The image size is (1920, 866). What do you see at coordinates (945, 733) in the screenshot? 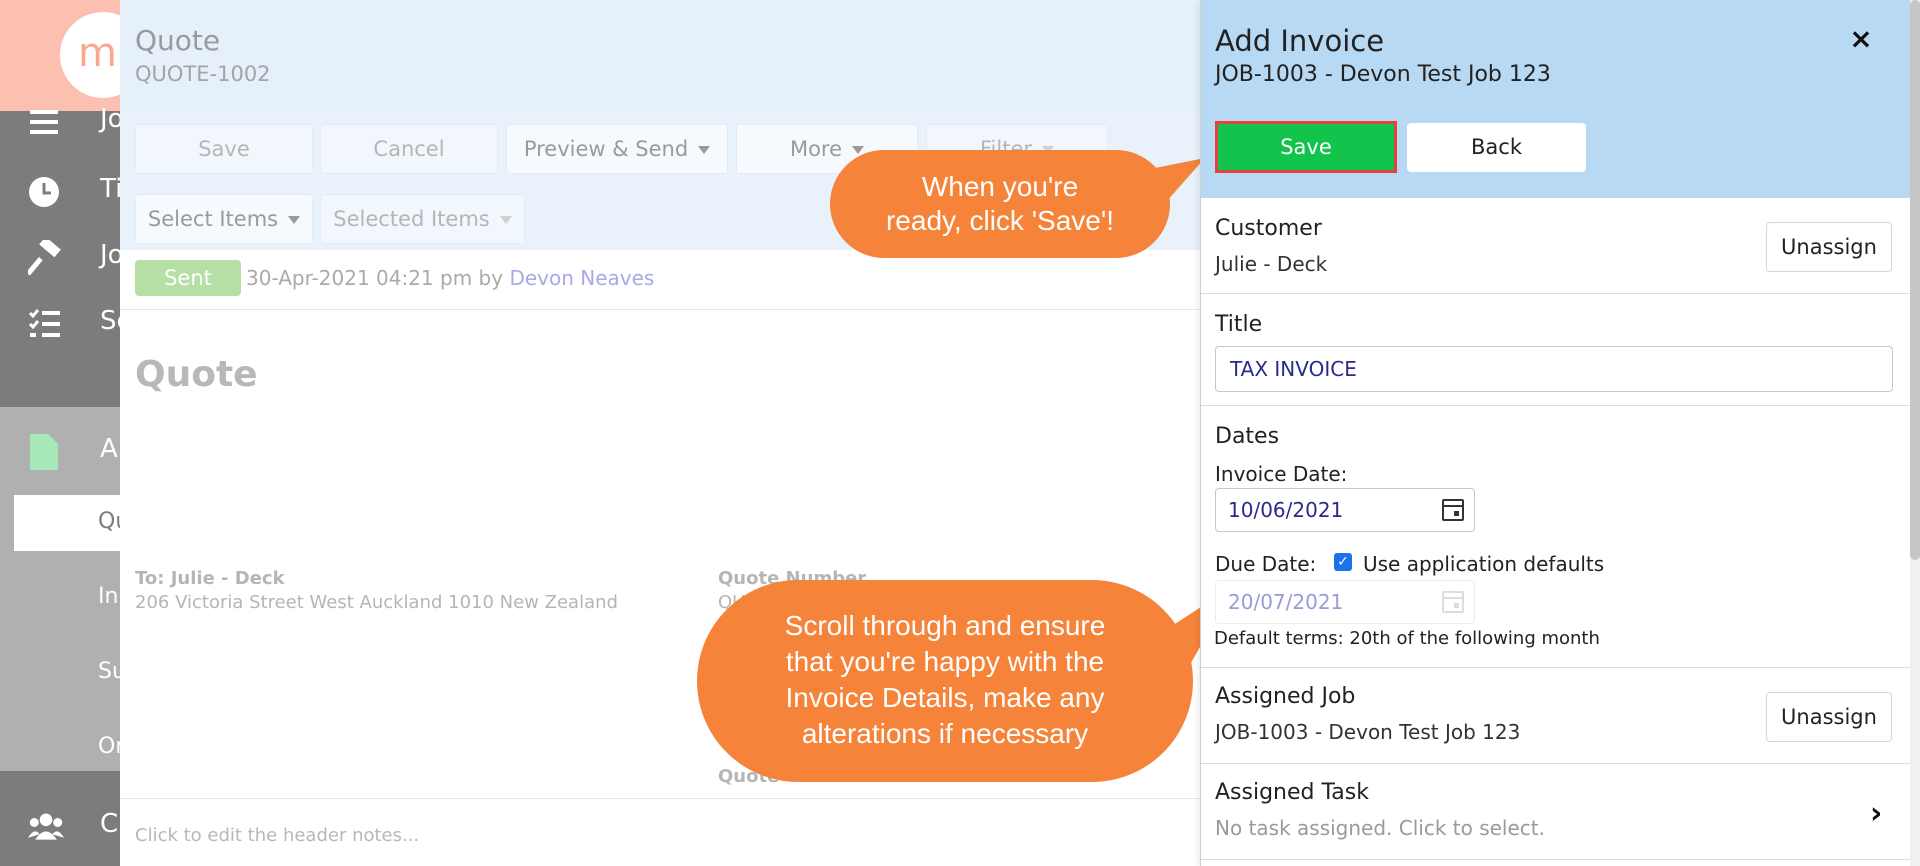
I see `callout-line: alterations if necessary` at bounding box center [945, 733].